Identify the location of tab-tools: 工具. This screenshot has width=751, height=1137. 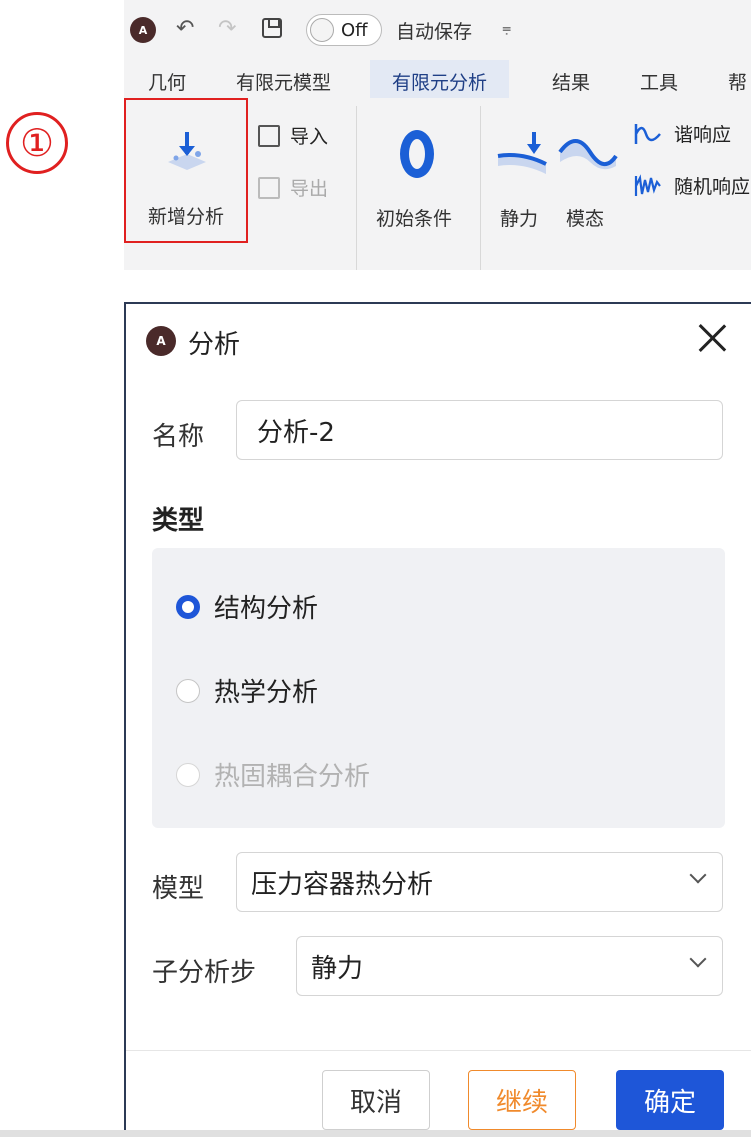
(659, 81).